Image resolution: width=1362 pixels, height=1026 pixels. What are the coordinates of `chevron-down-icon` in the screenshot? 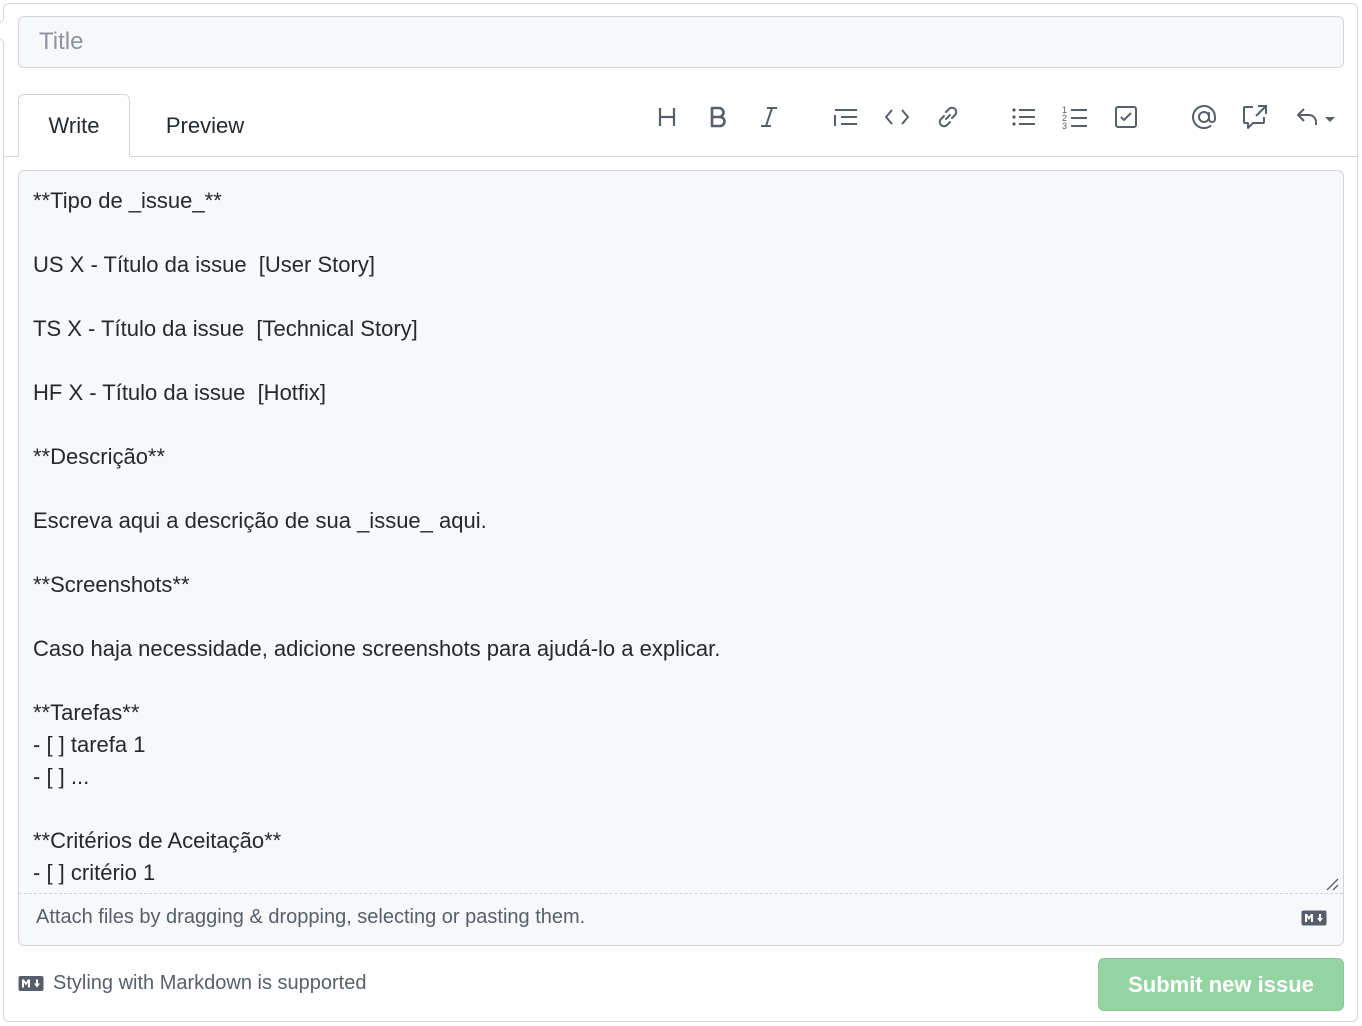 It's located at (1330, 119).